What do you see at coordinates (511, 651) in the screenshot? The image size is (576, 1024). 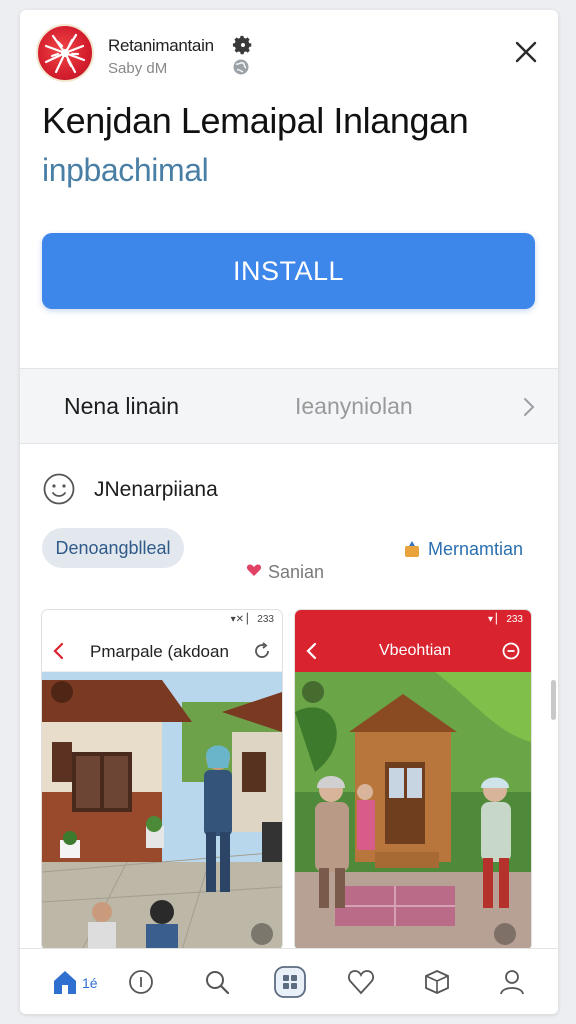 I see `more-circle-icon` at bounding box center [511, 651].